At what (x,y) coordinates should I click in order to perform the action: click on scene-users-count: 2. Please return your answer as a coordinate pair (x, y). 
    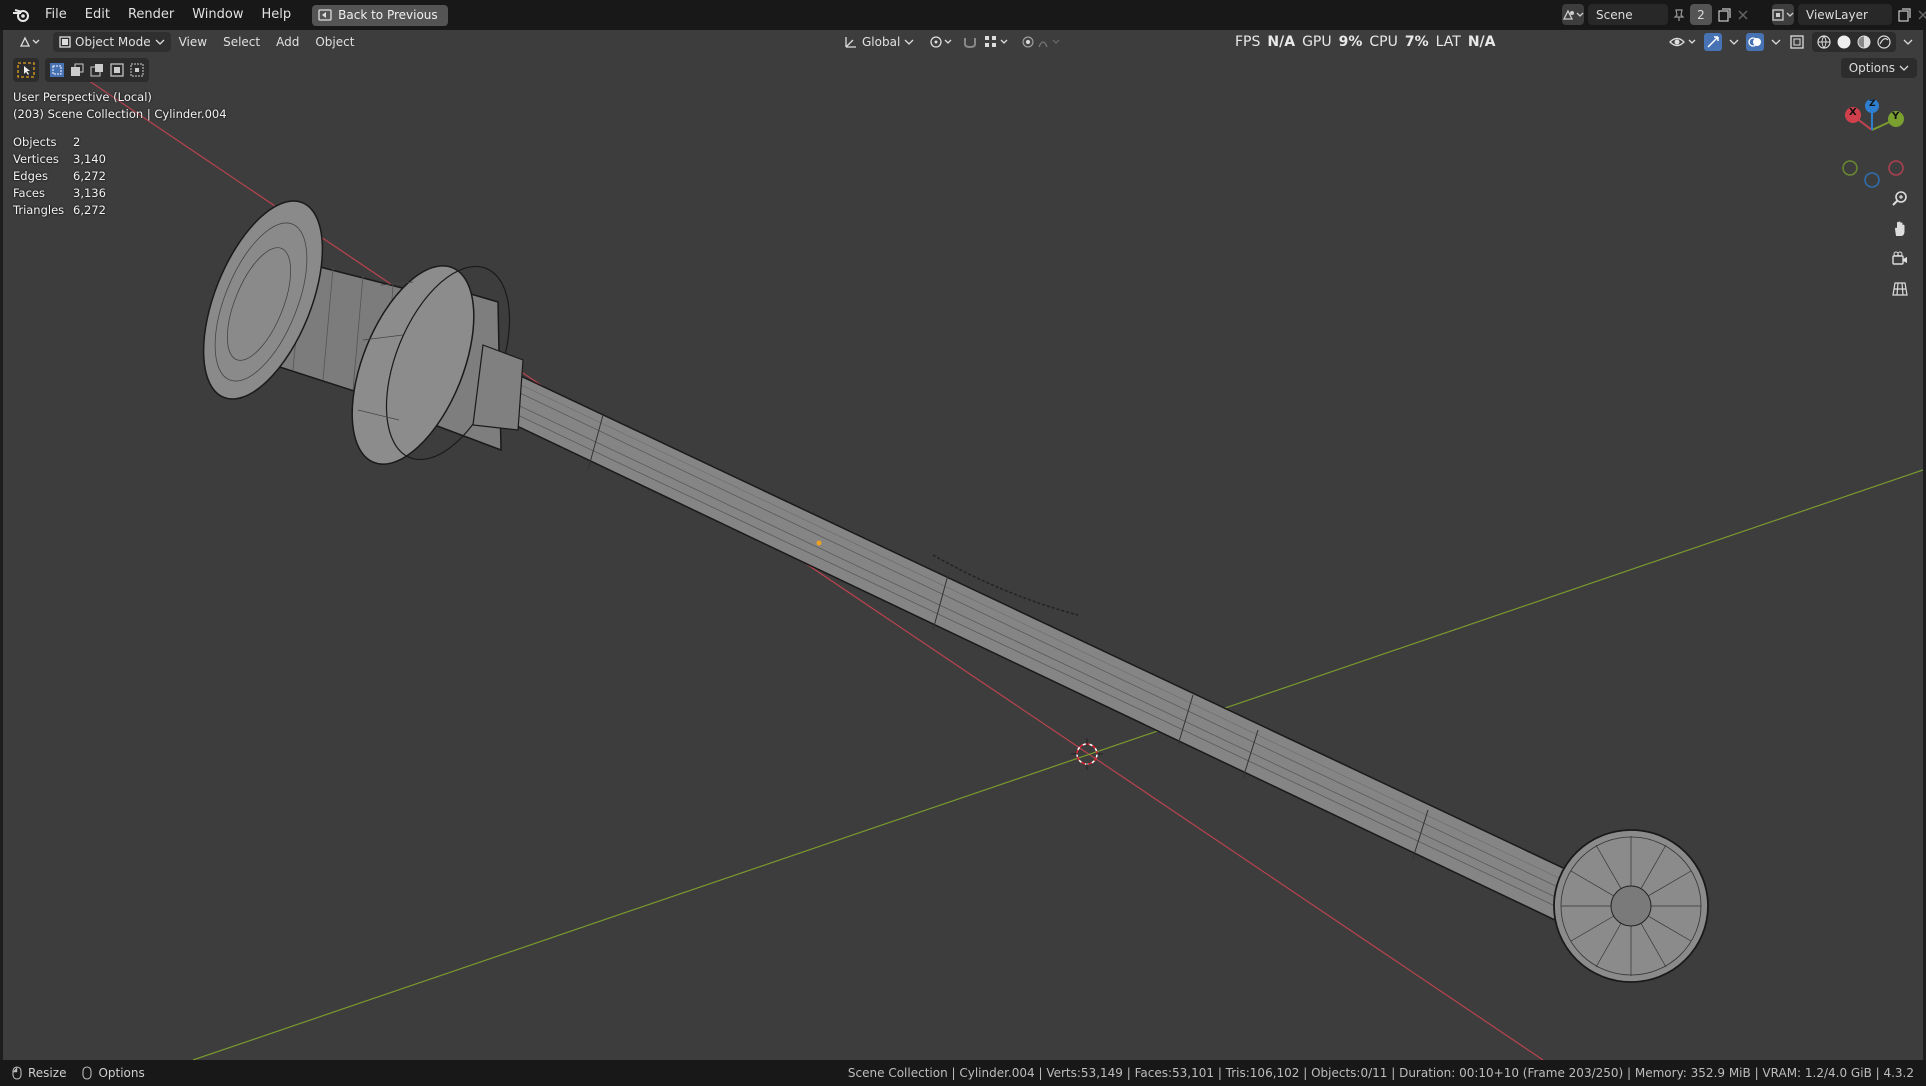
    Looking at the image, I should click on (1701, 14).